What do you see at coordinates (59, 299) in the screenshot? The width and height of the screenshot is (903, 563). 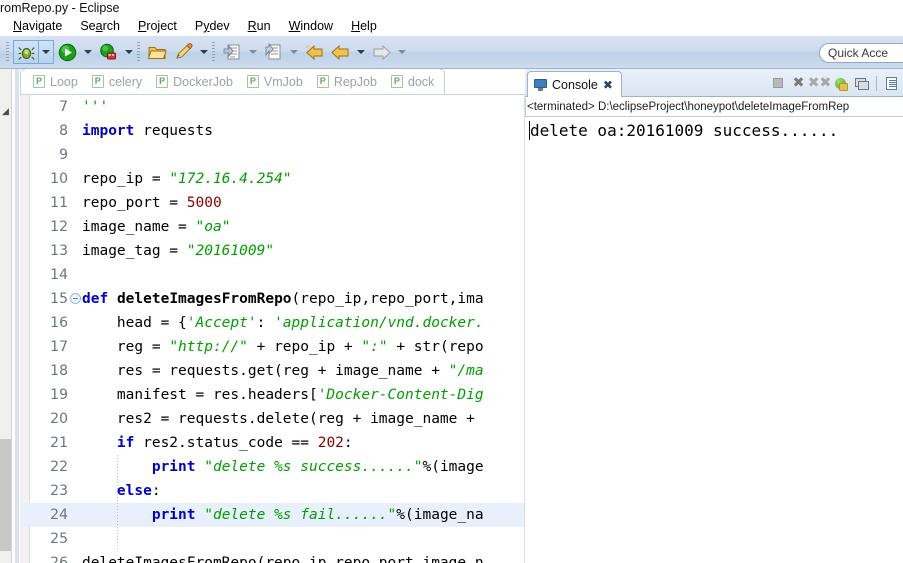 I see `line-number: 15` at bounding box center [59, 299].